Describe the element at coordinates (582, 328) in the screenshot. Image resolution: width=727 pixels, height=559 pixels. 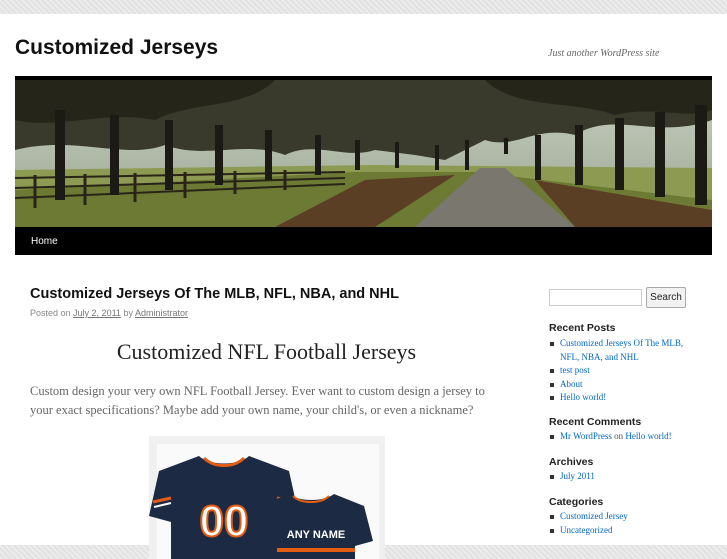
I see `recent-posts-title: Recent Posts` at that location.